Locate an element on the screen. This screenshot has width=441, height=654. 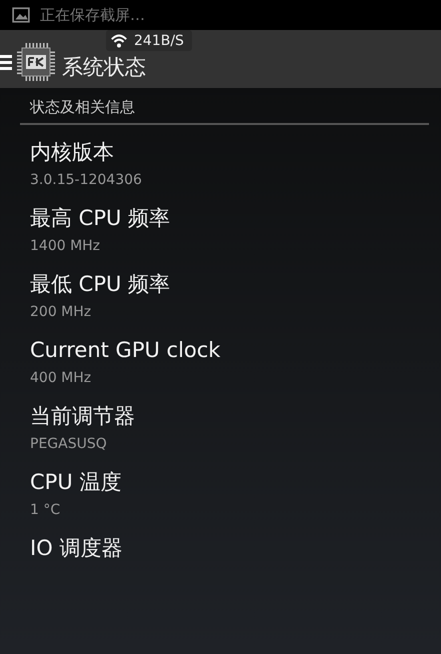
chip-icon is located at coordinates (36, 62).